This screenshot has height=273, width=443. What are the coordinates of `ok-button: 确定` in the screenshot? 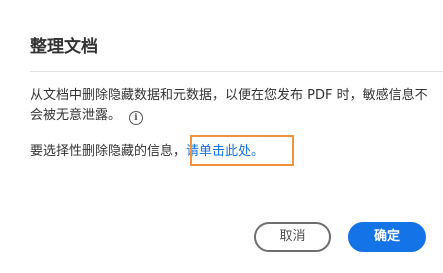 It's located at (387, 237).